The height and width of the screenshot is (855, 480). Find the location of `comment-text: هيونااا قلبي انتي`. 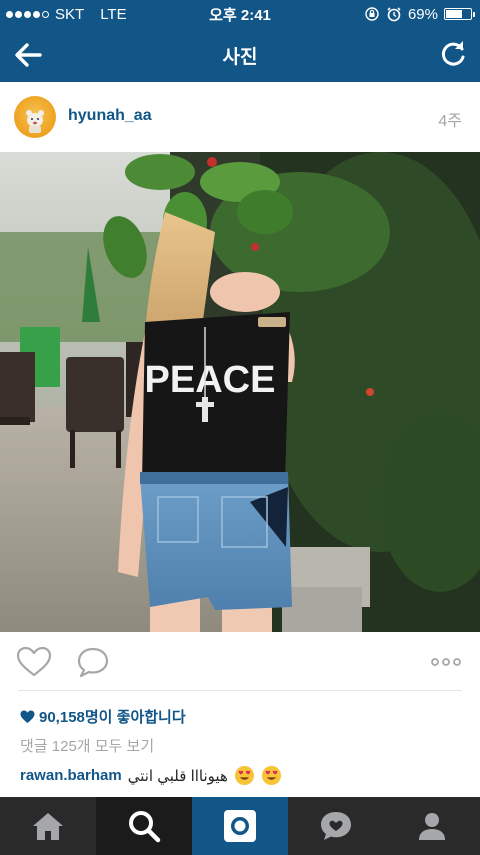

comment-text: هيونااا قلبي انتي is located at coordinates (177, 776).